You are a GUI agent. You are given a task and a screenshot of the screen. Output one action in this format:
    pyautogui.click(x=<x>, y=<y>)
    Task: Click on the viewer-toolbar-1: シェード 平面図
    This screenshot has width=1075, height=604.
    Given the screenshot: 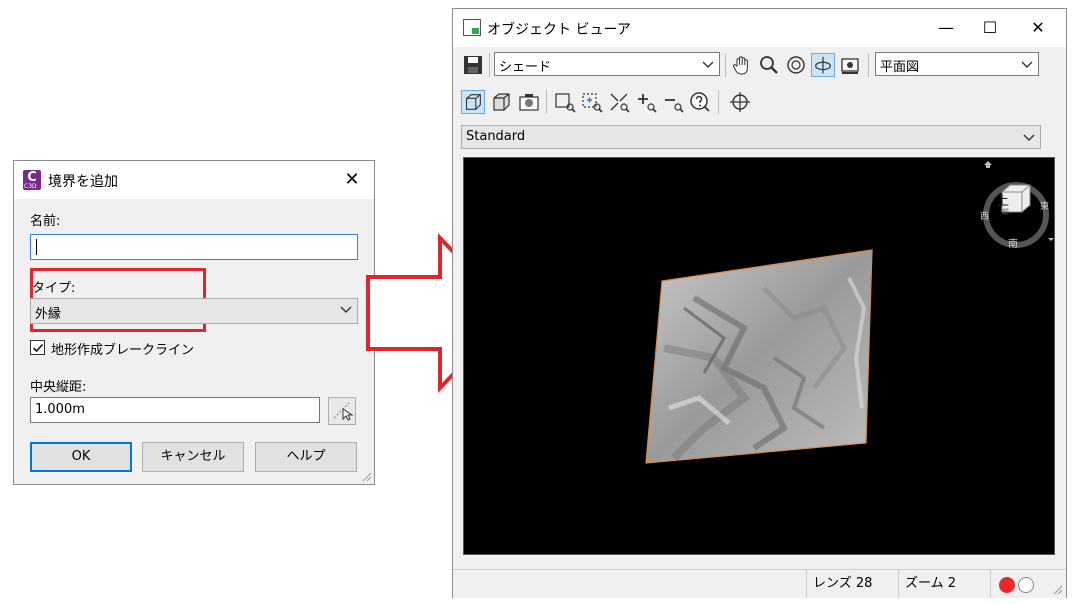 What is the action you would take?
    pyautogui.click(x=759, y=65)
    